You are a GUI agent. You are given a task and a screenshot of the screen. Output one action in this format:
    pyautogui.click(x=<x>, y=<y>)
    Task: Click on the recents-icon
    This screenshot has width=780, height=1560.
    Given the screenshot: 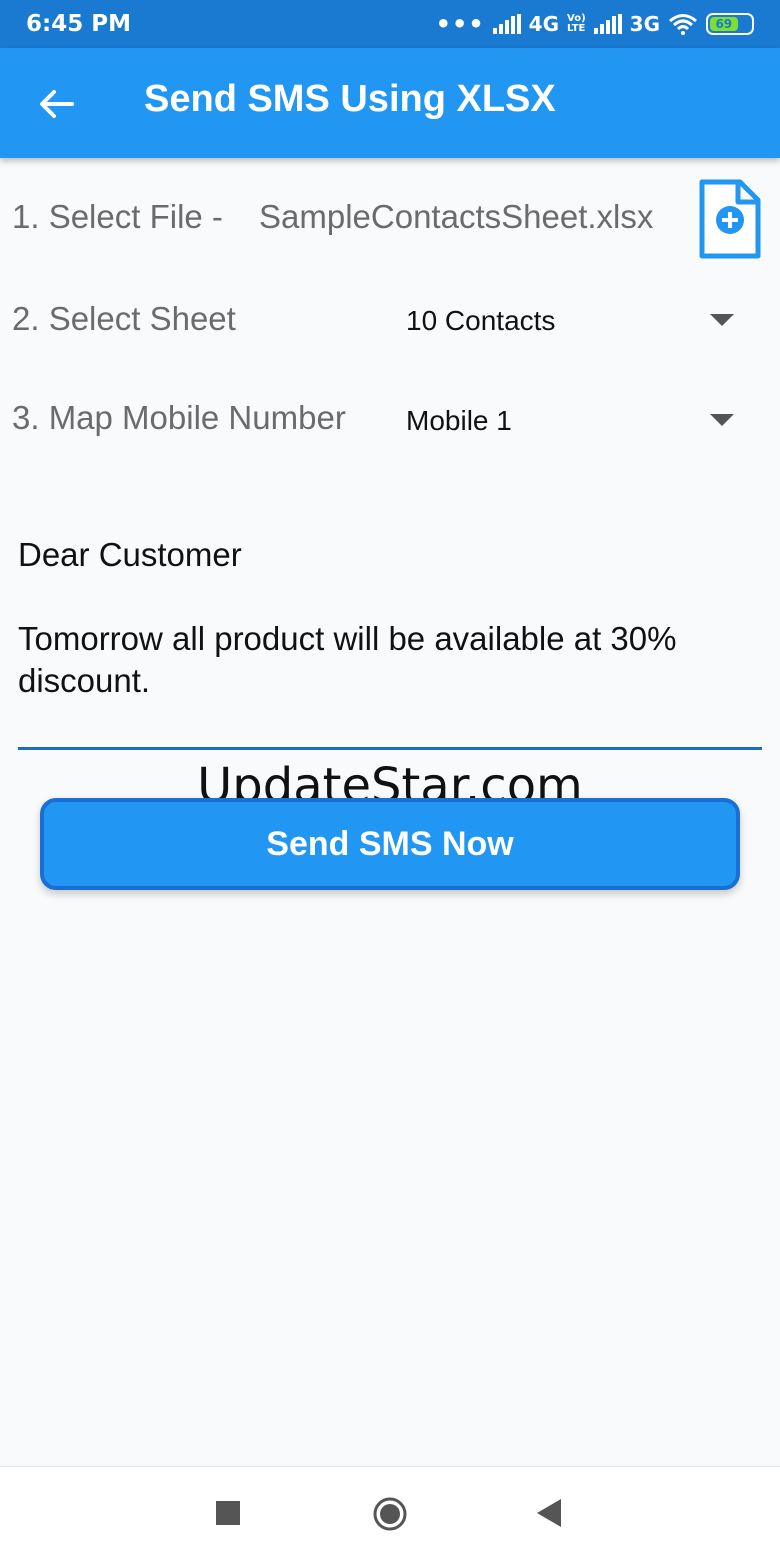 What is the action you would take?
    pyautogui.click(x=228, y=1513)
    